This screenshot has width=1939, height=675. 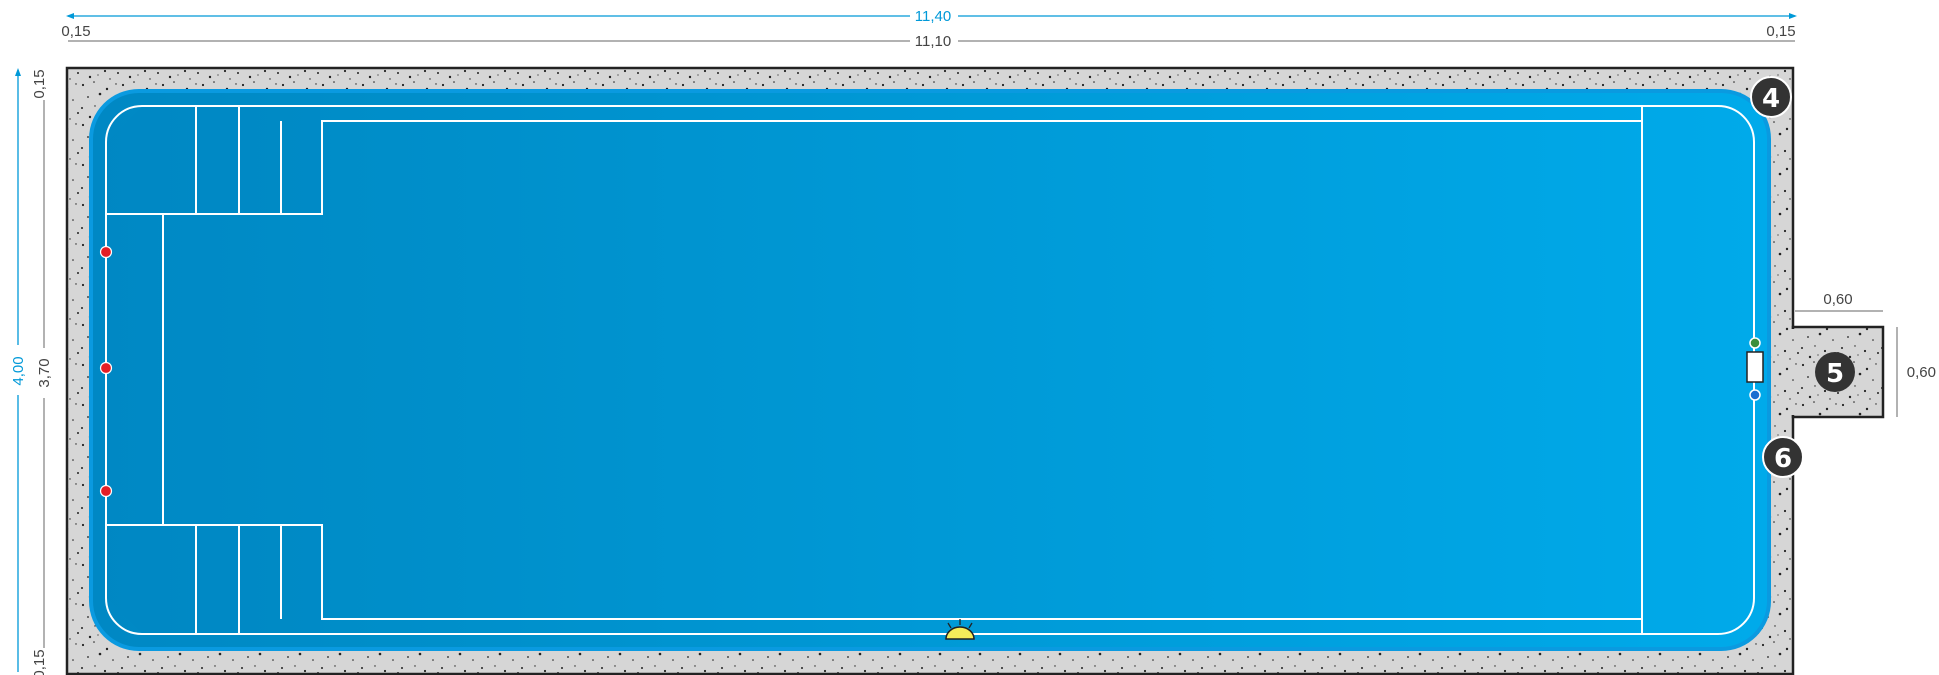 I want to click on marker-6-label: 6, so click(x=1783, y=459).